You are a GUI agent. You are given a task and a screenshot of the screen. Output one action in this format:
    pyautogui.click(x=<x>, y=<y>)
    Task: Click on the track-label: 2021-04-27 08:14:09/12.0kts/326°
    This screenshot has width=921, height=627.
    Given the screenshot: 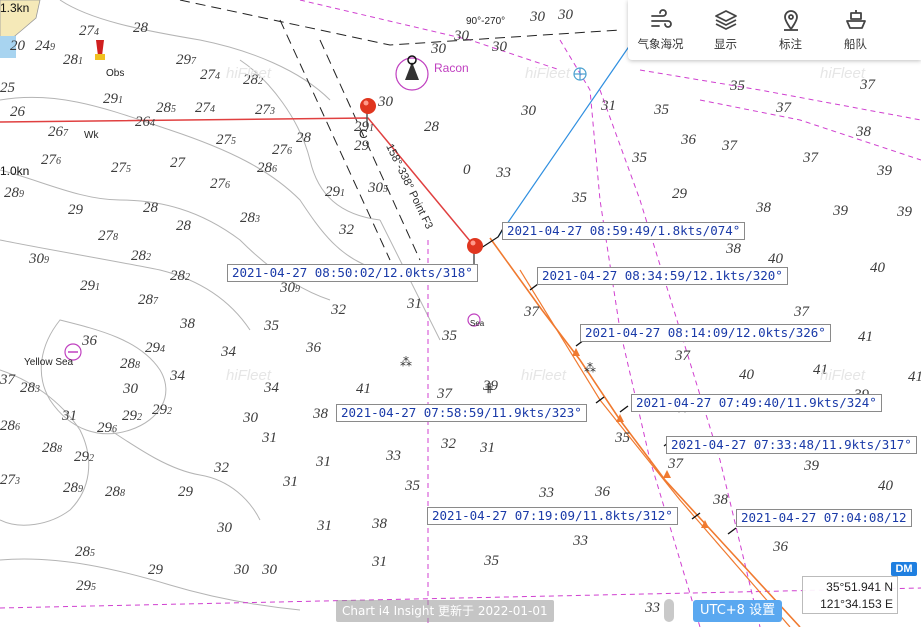 What is the action you would take?
    pyautogui.click(x=705, y=333)
    